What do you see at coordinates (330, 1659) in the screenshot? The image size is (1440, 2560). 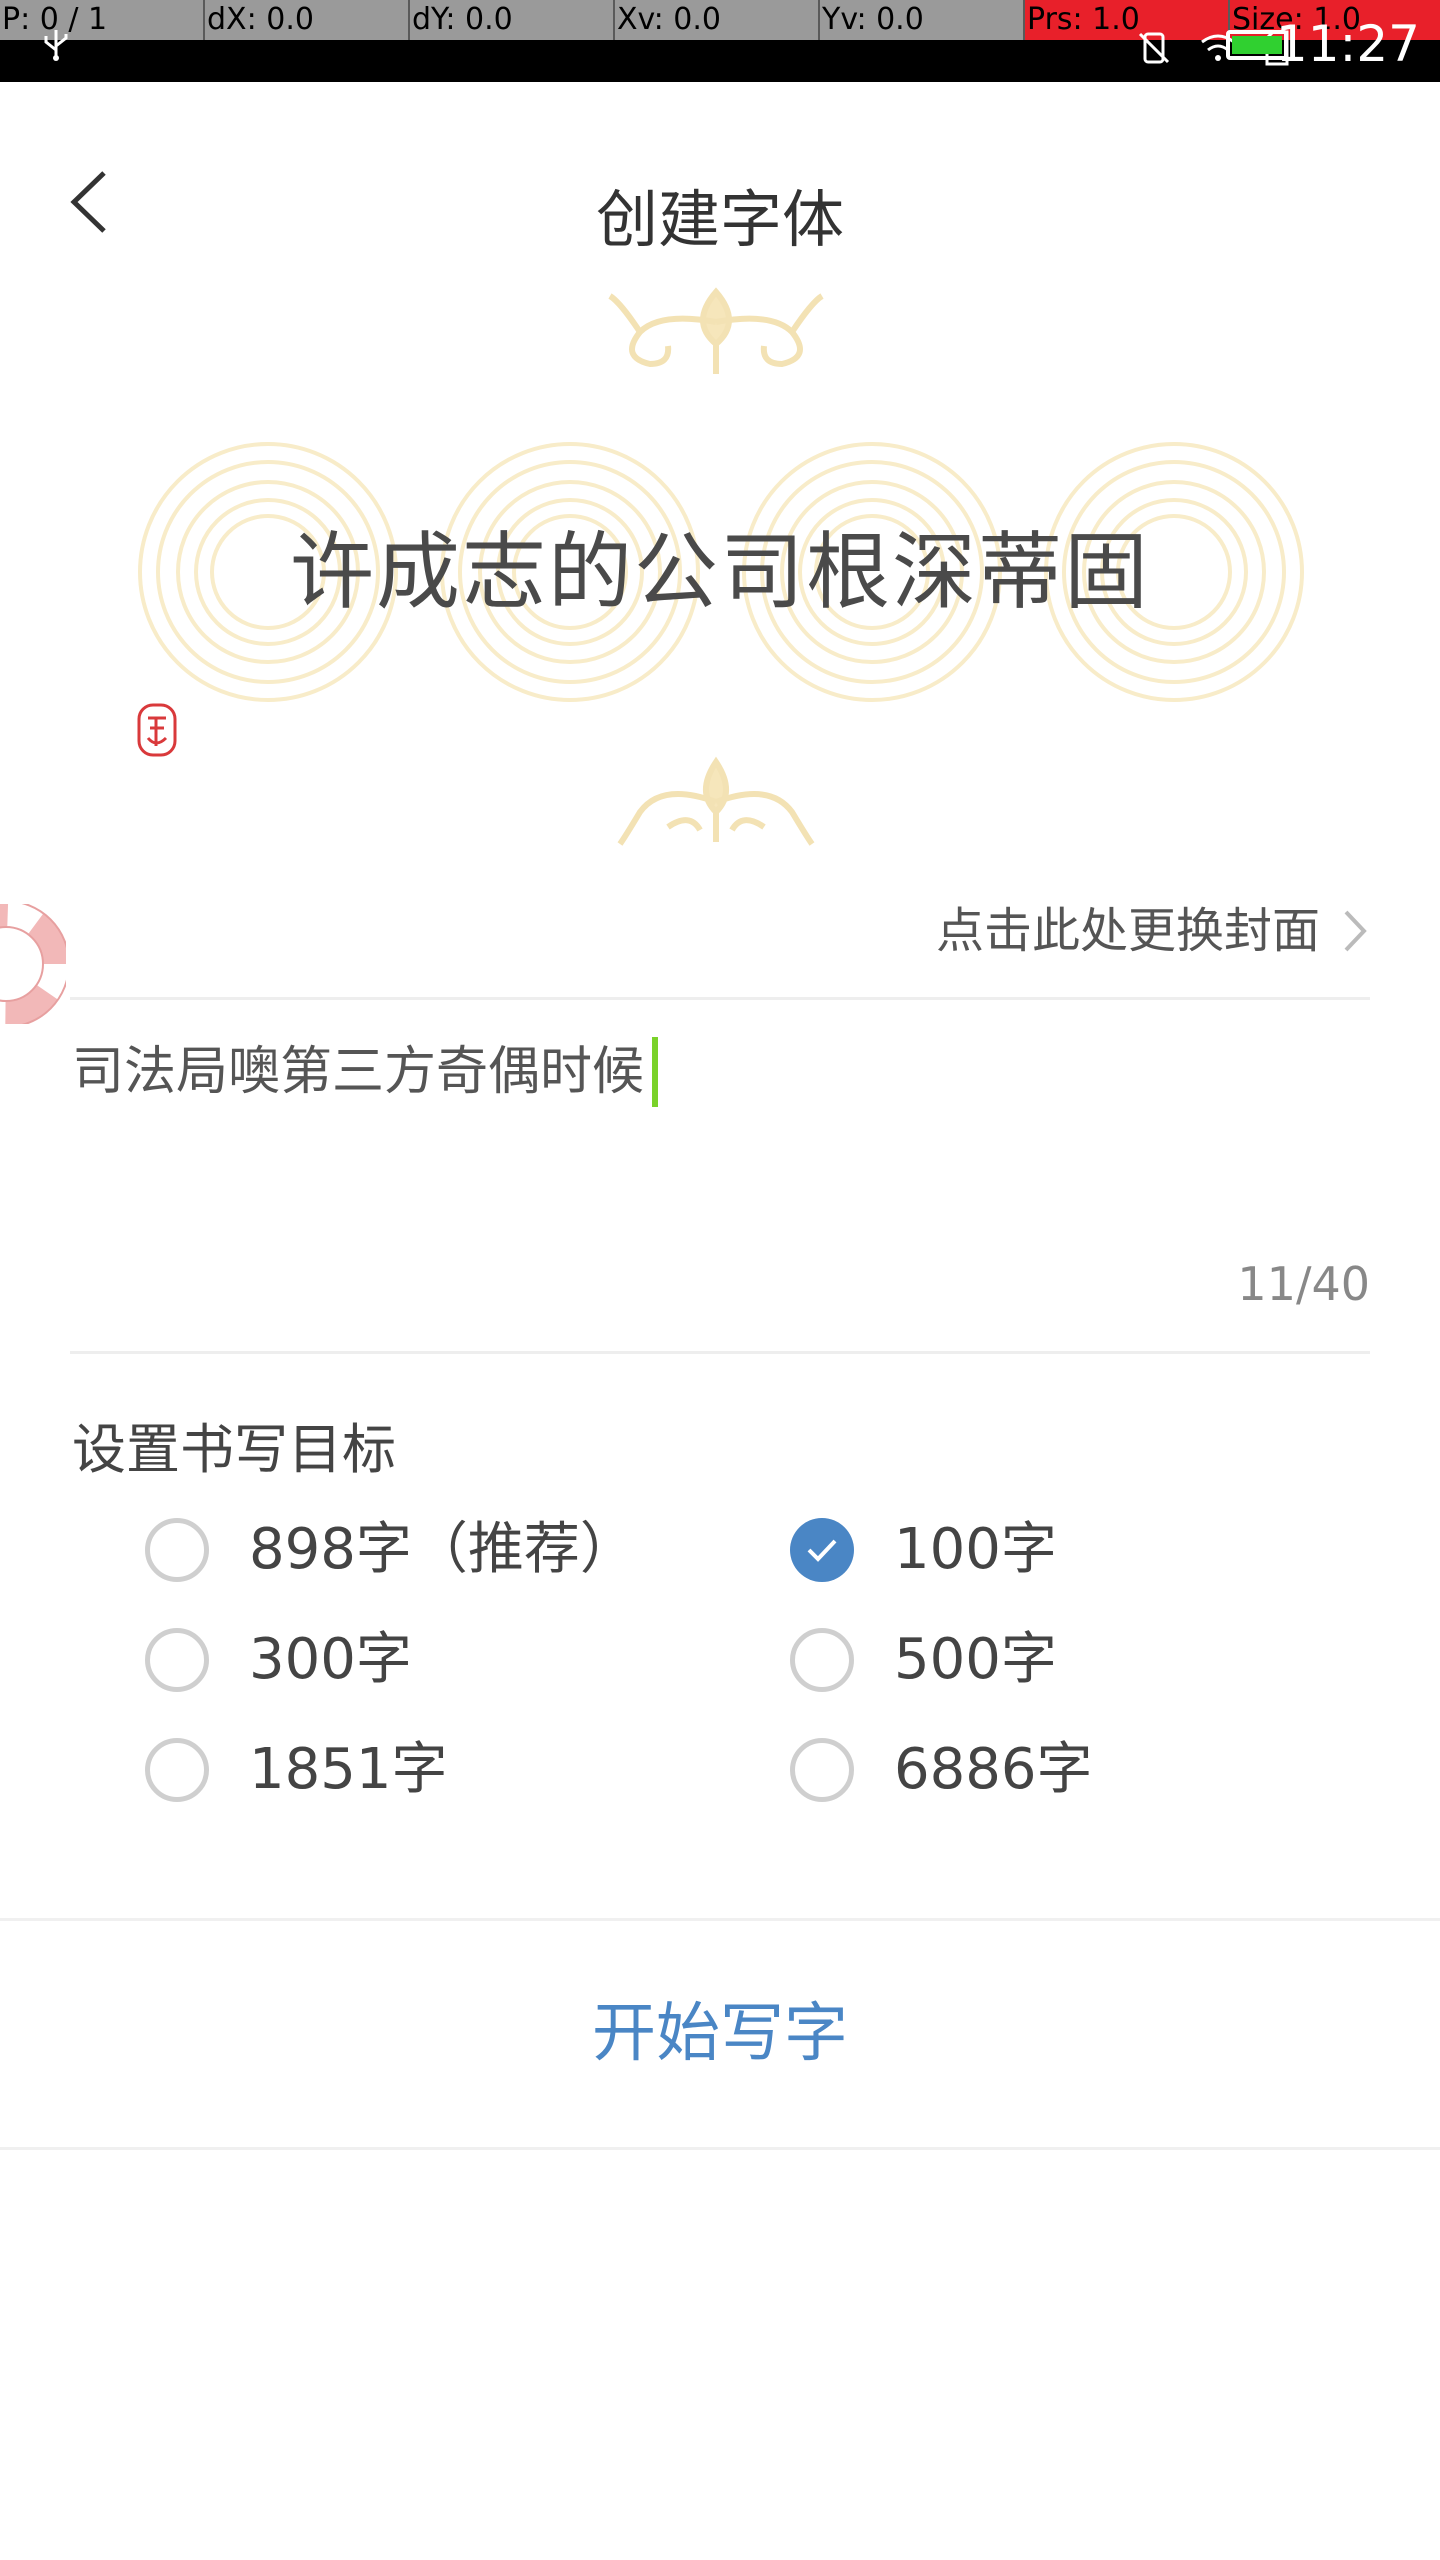 I see `goal-option-label: 300字` at bounding box center [330, 1659].